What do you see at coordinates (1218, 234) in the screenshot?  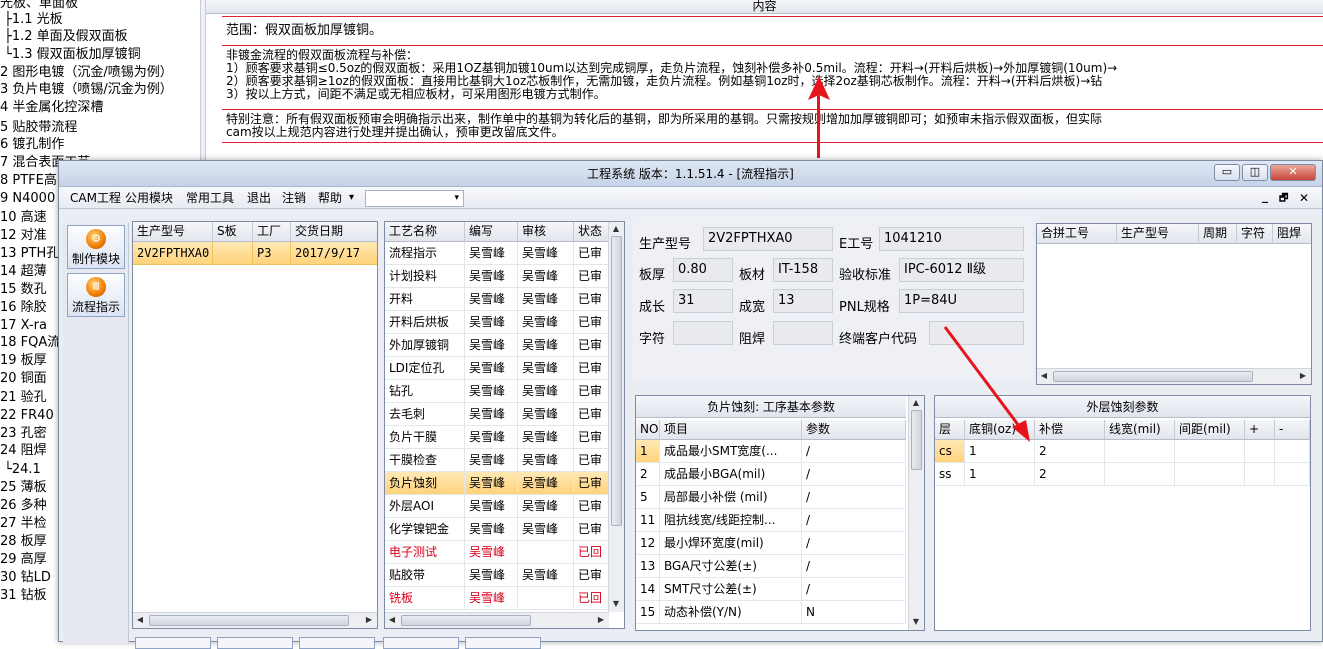 I see `combined-col-header: 周期` at bounding box center [1218, 234].